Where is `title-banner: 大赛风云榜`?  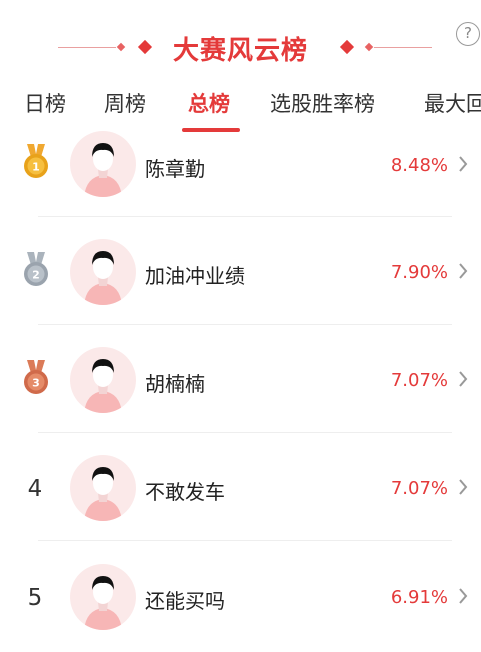 title-banner: 大赛风云榜 is located at coordinates (240, 48).